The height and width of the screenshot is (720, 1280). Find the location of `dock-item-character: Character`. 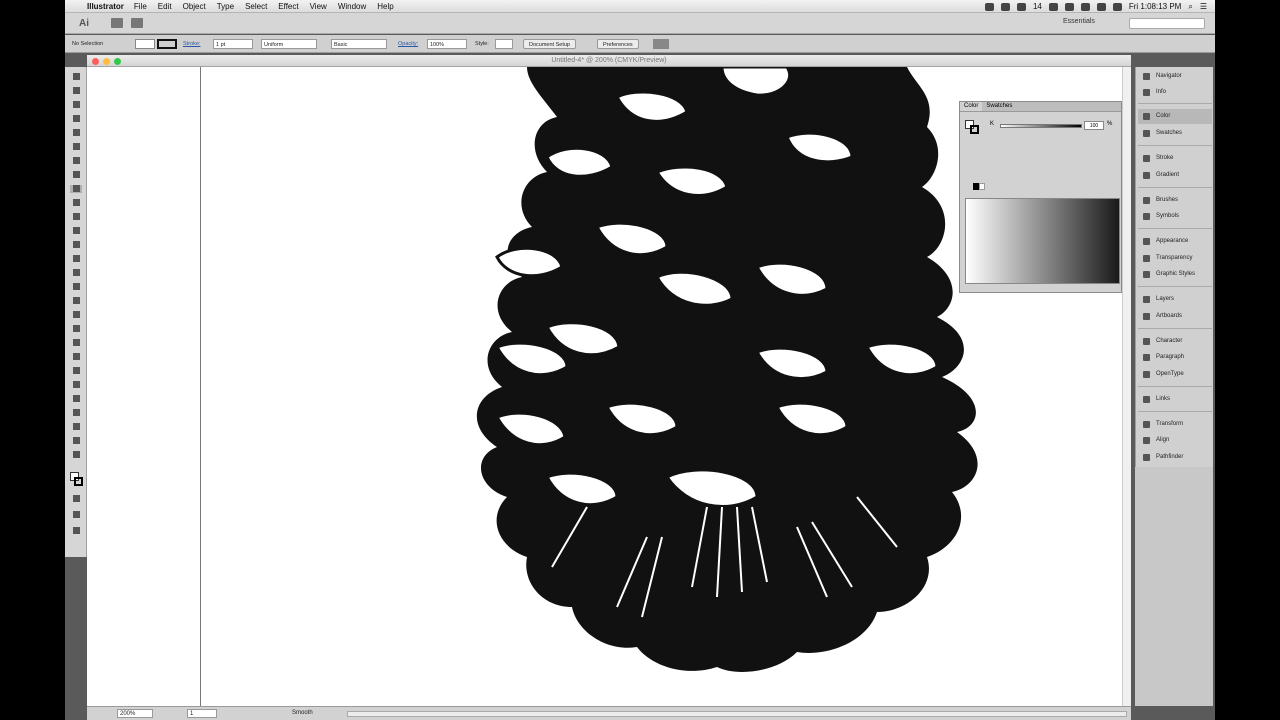

dock-item-character: Character is located at coordinates (1175, 341).